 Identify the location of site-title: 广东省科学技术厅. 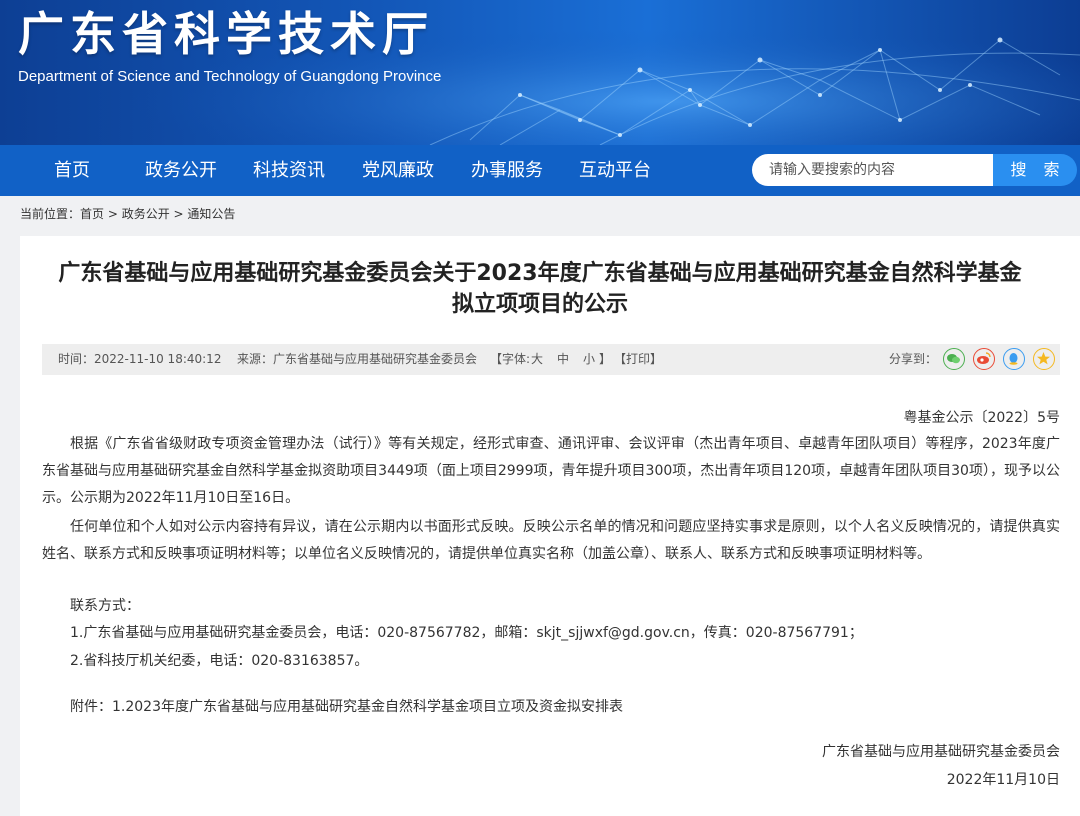
(226, 34).